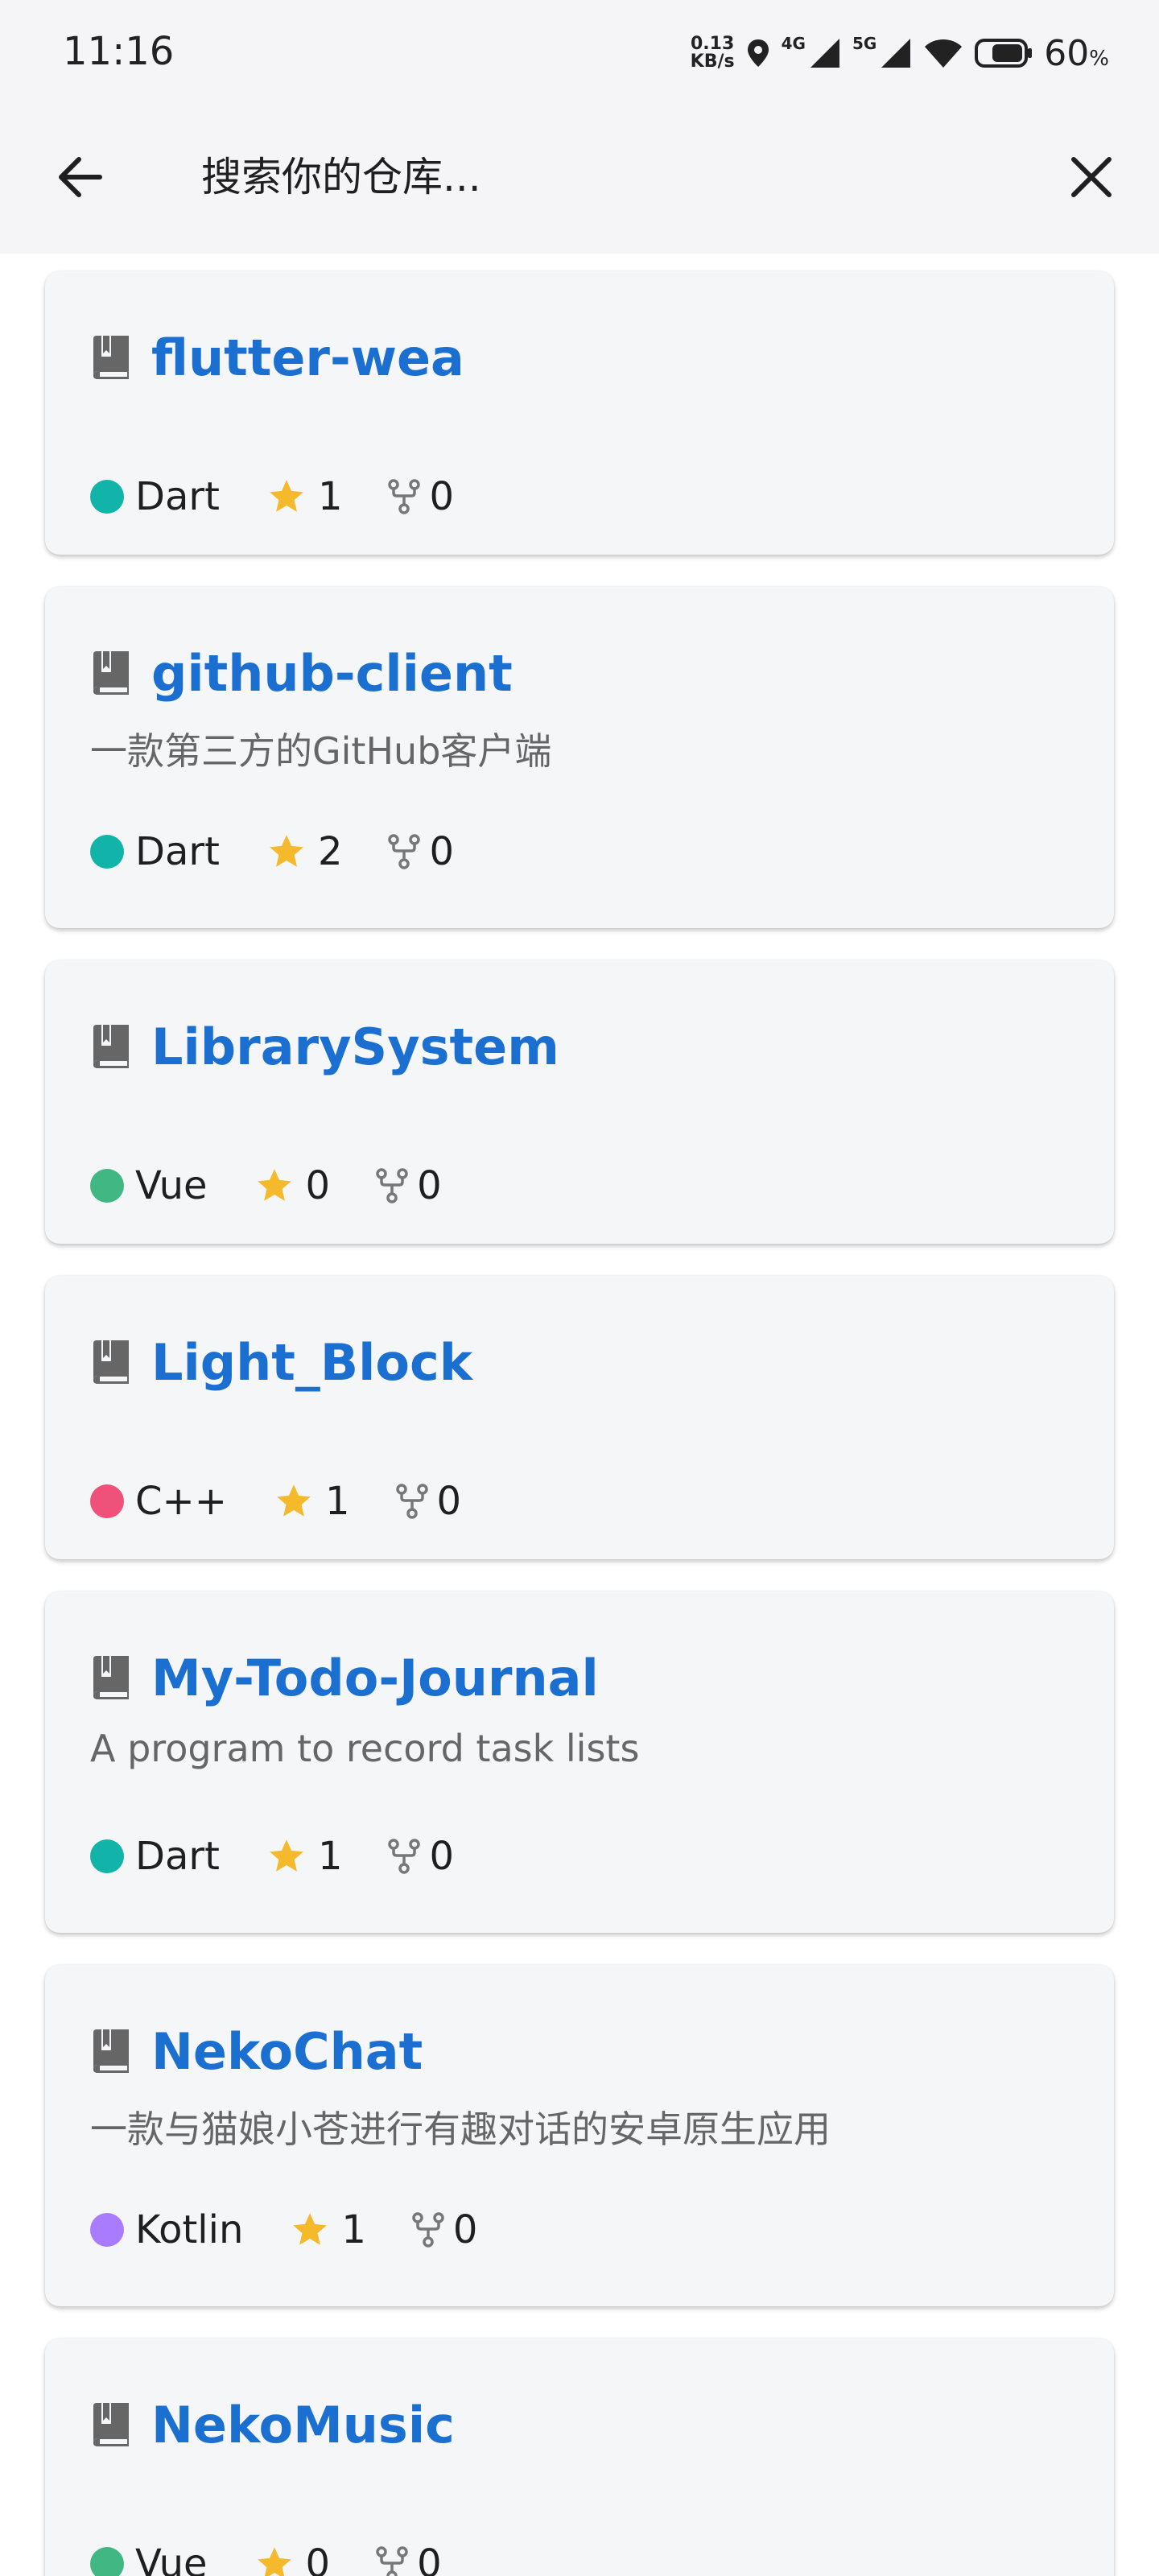 Image resolution: width=1159 pixels, height=2576 pixels. What do you see at coordinates (321, 751) in the screenshot?
I see `repo-description: 一款第三方的GitHub客户端` at bounding box center [321, 751].